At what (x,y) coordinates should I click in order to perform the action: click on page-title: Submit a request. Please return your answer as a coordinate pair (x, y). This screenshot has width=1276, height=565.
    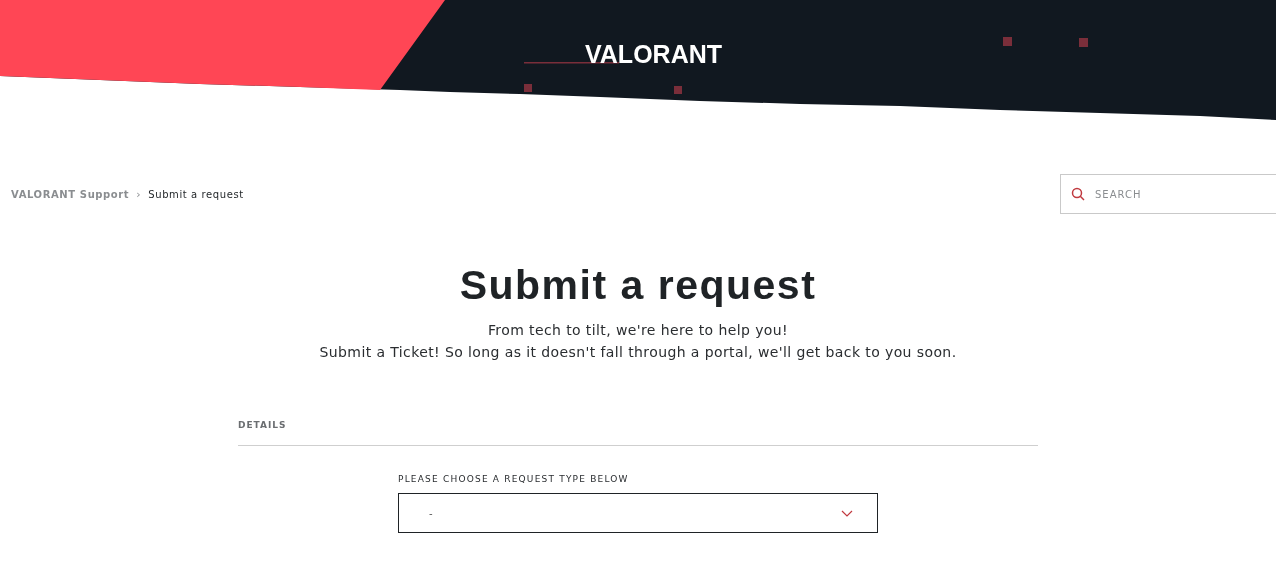
    Looking at the image, I should click on (638, 285).